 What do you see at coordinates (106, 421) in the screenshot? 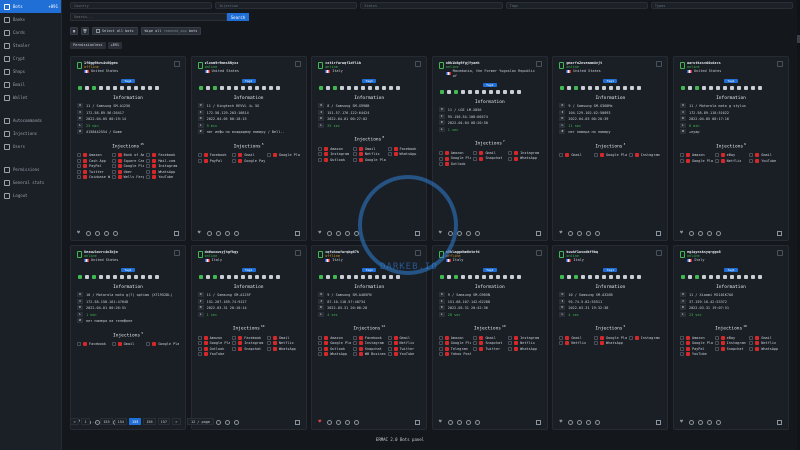
I see `pagination-page: 153` at bounding box center [106, 421].